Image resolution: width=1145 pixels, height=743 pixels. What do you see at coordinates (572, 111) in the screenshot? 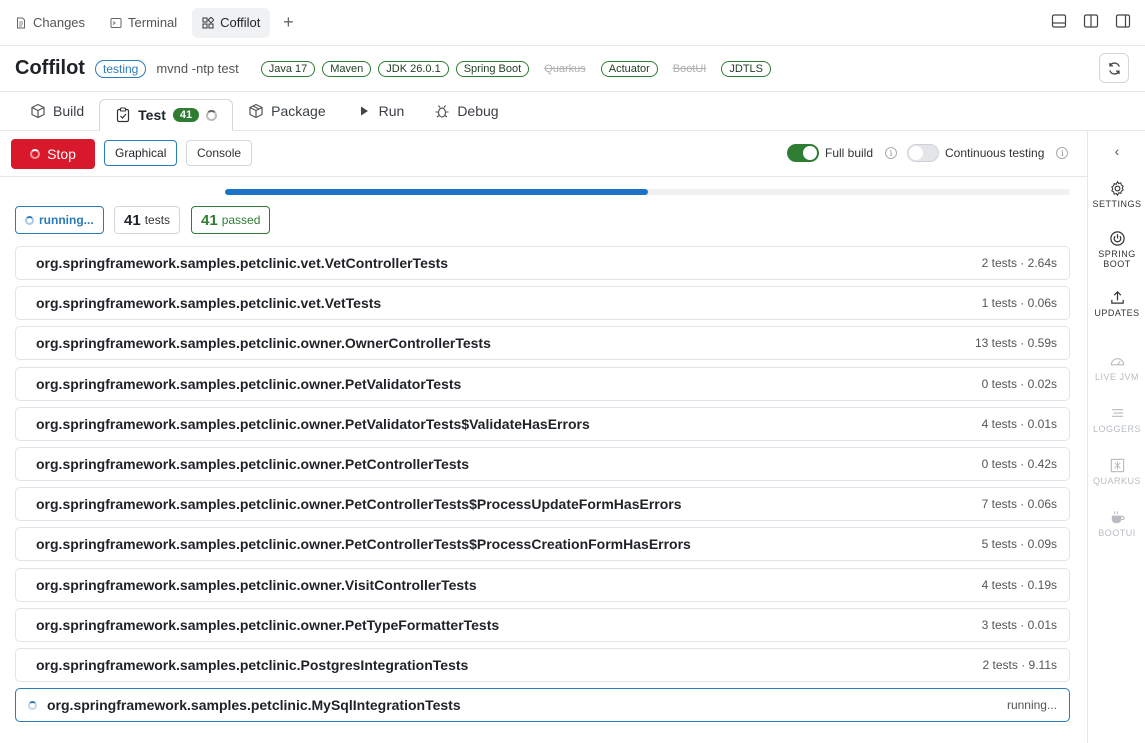
I see `main-tabs: Build Test 41 Package Run Debug` at bounding box center [572, 111].